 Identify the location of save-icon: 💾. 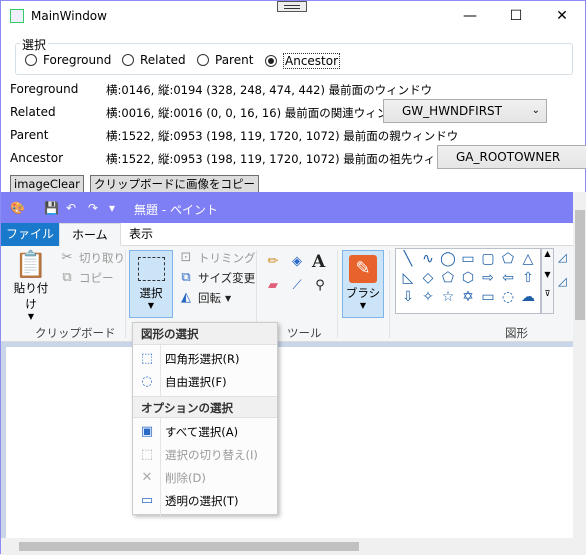
(51, 208).